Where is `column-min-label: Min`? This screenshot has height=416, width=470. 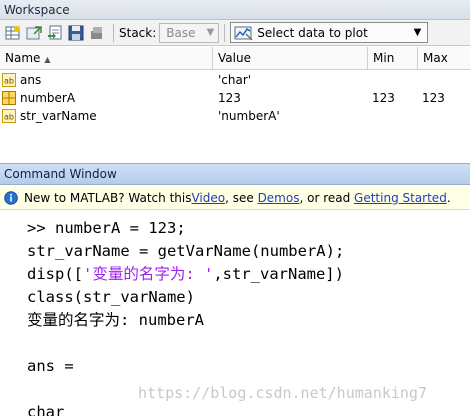
column-min-label: Min is located at coordinates (384, 58).